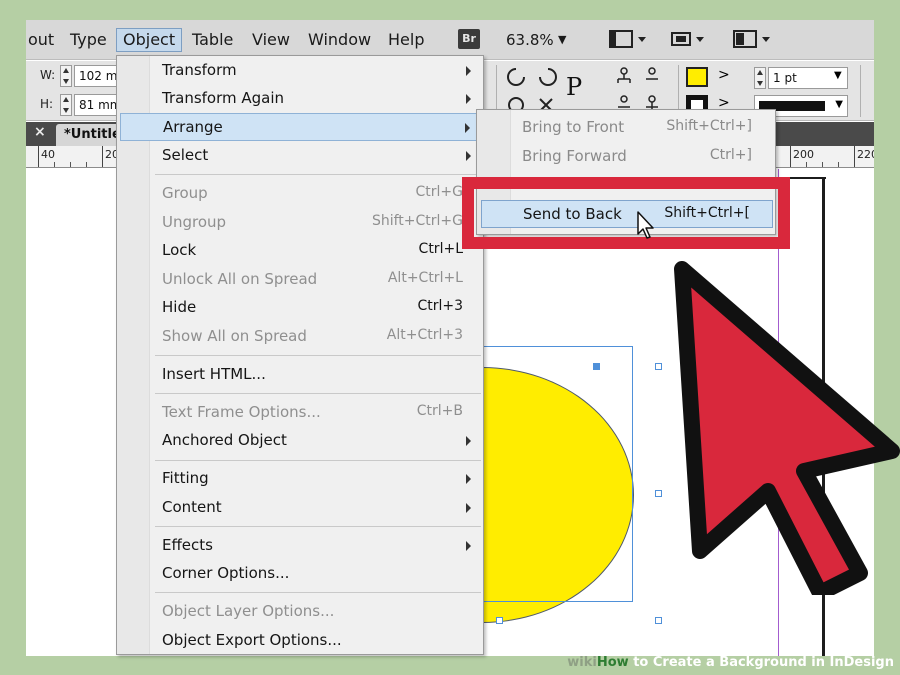 The image size is (900, 675). What do you see at coordinates (406, 41) in the screenshot?
I see `menu-help: Help` at bounding box center [406, 41].